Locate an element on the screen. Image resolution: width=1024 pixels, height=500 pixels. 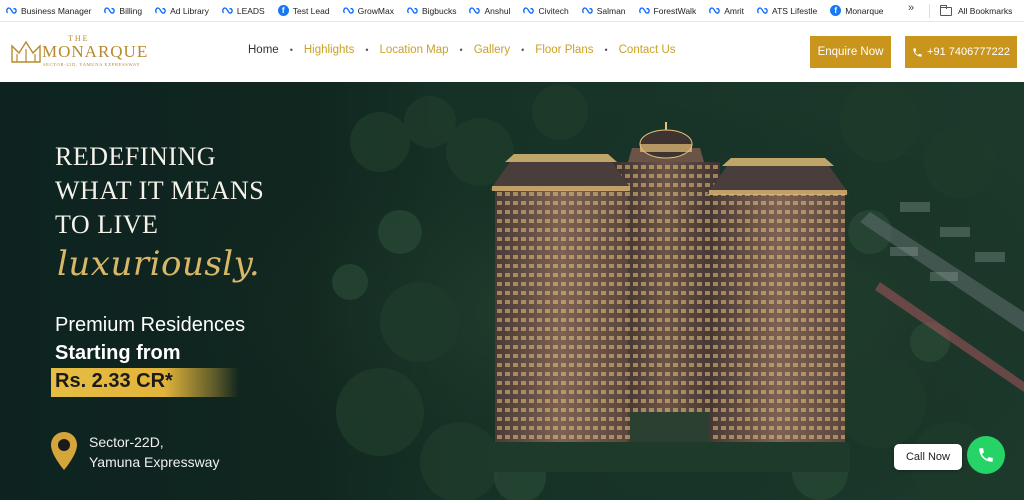
bookmark-civitech: Civitech is located at coordinates (546, 10).